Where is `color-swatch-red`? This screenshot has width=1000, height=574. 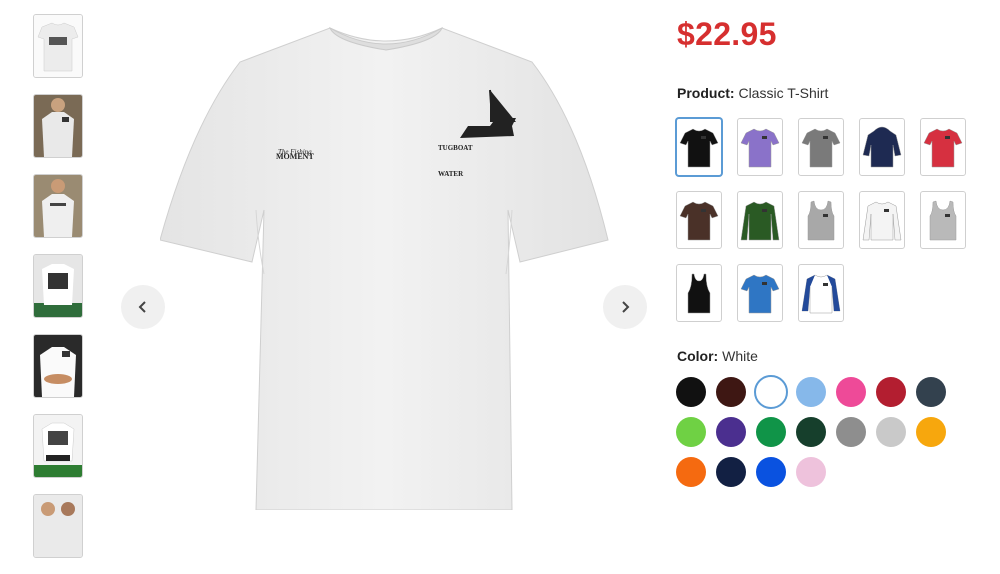 color-swatch-red is located at coordinates (891, 392).